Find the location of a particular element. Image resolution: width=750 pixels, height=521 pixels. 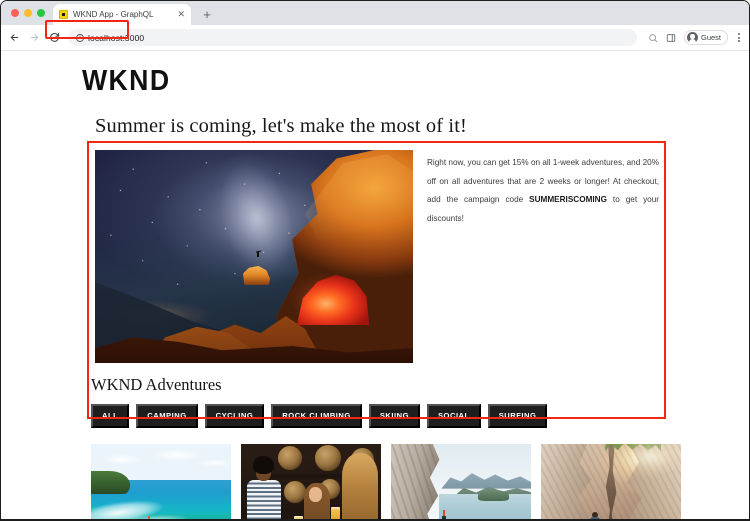

site-logo: WKND is located at coordinates (345, 78).